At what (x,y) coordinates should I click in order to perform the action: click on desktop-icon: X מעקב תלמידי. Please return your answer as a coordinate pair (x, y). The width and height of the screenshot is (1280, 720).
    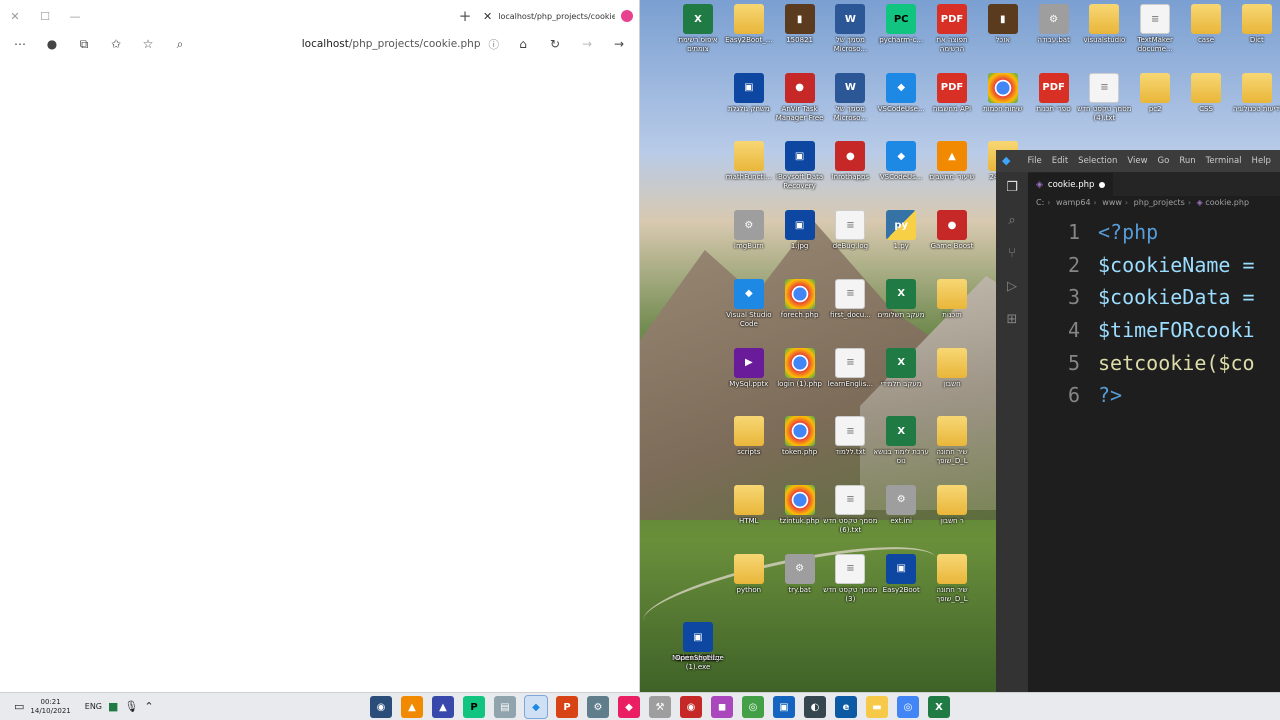
    Looking at the image, I should click on (901, 368).